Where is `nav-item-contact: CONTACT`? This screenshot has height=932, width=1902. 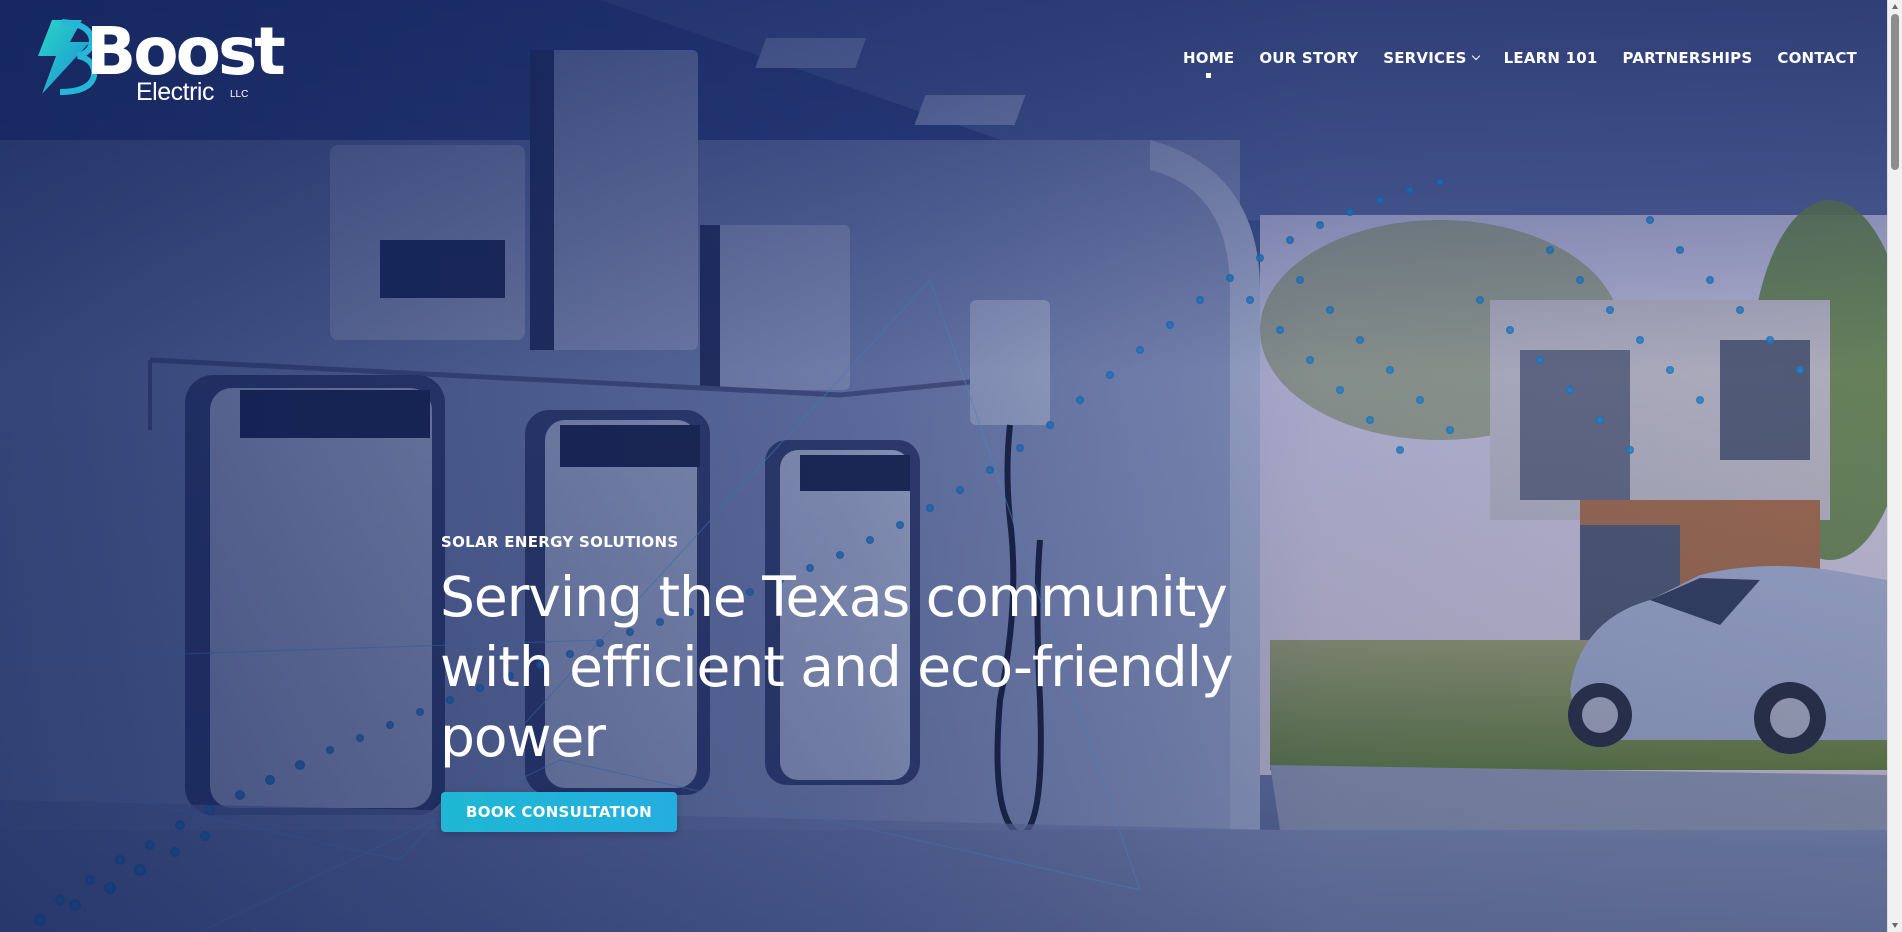
nav-item-contact: CONTACT is located at coordinates (1817, 58).